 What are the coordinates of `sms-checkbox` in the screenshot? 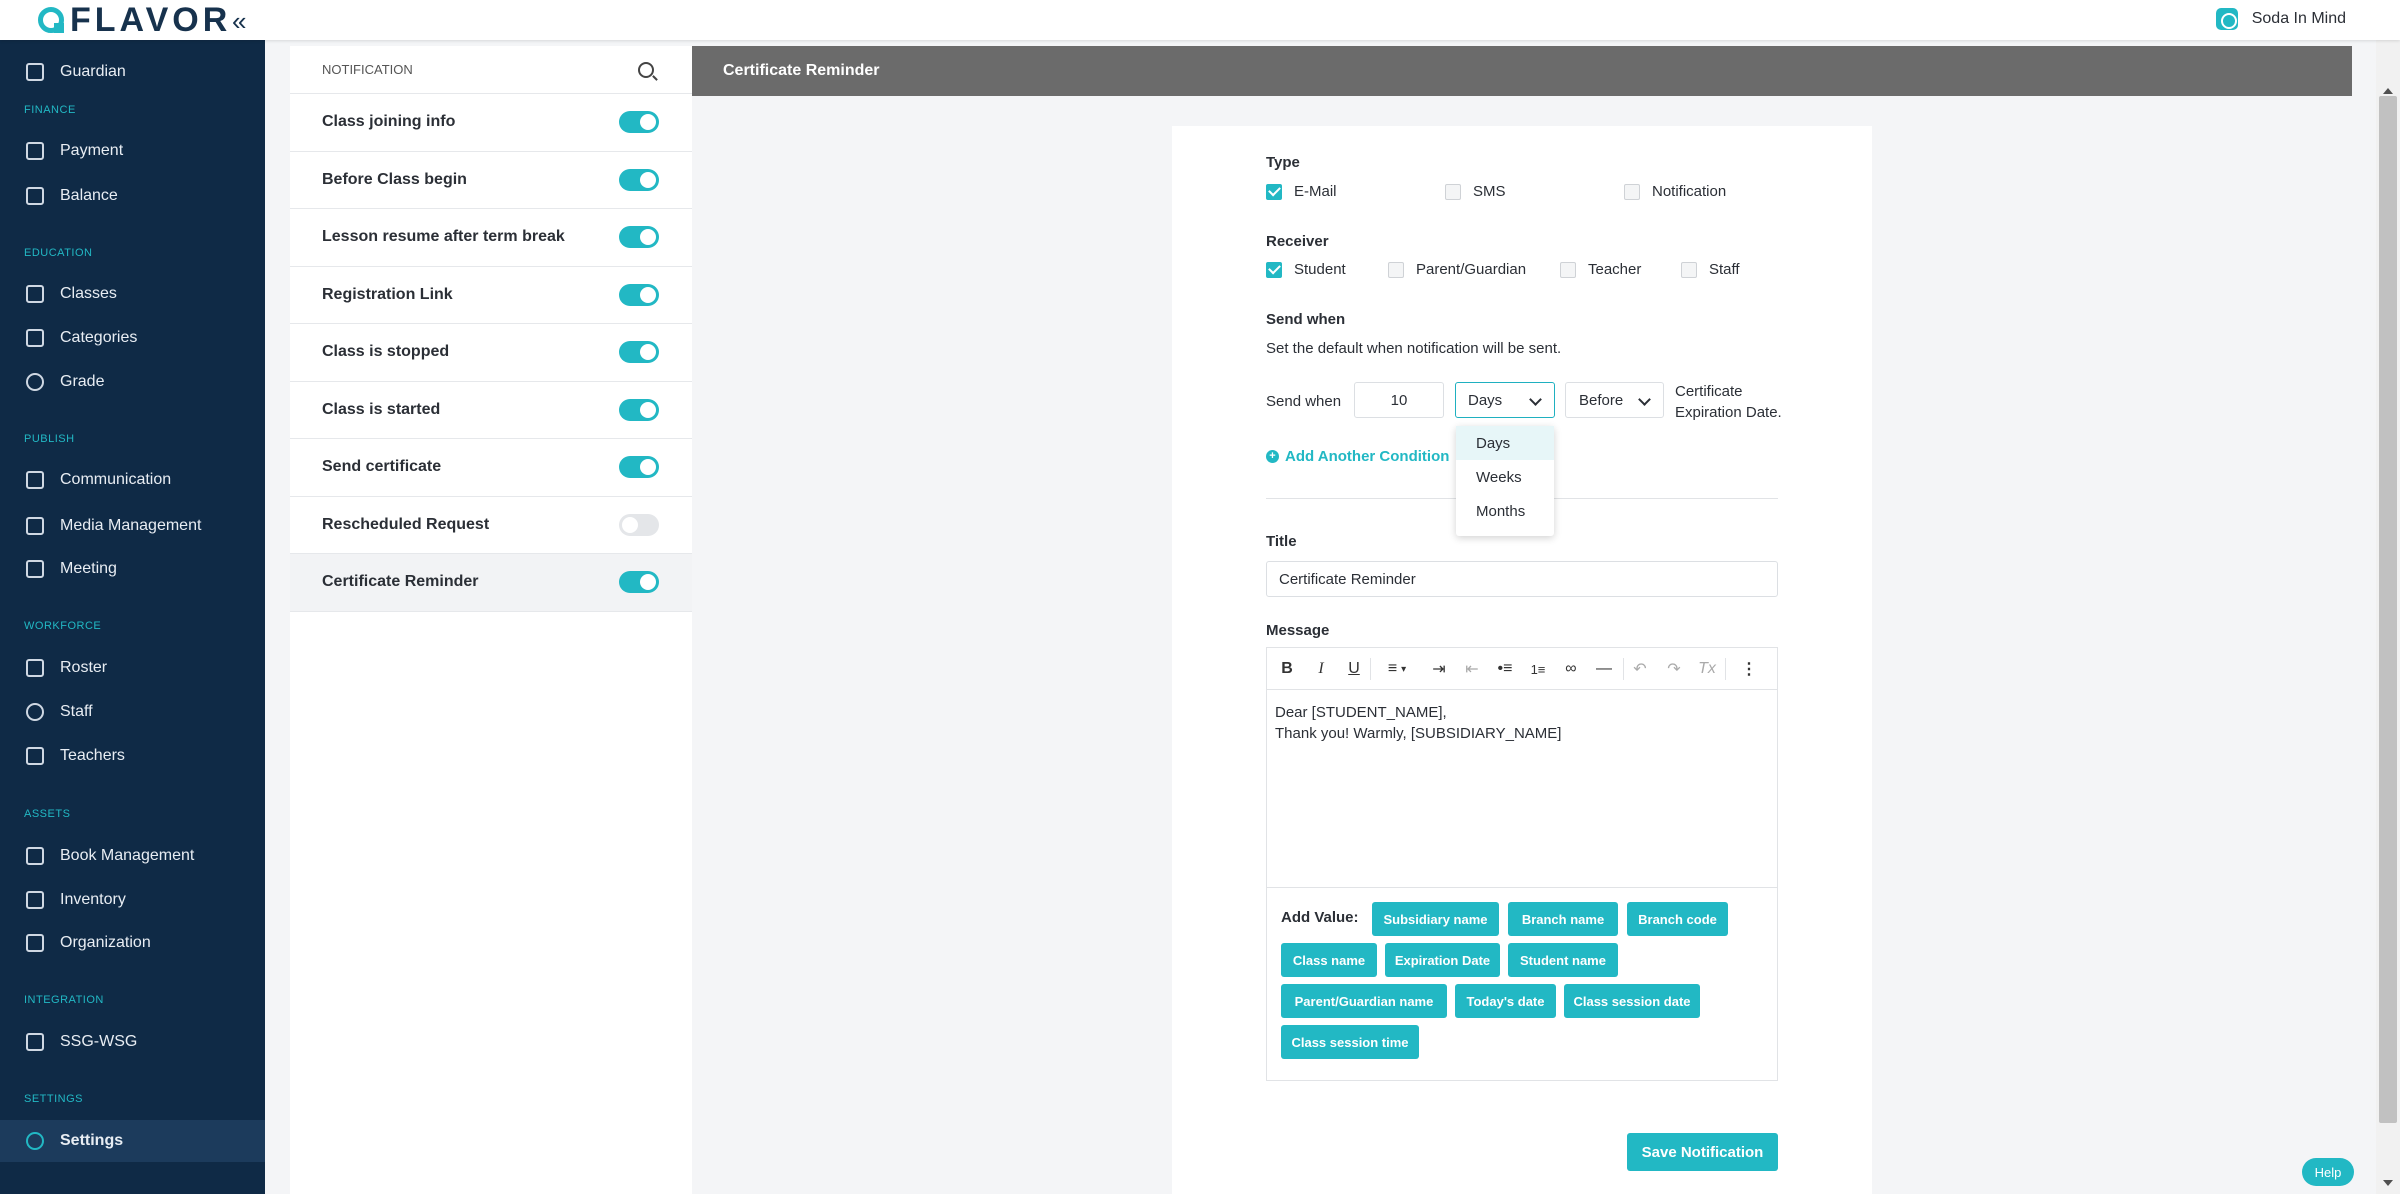 It's located at (1453, 191).